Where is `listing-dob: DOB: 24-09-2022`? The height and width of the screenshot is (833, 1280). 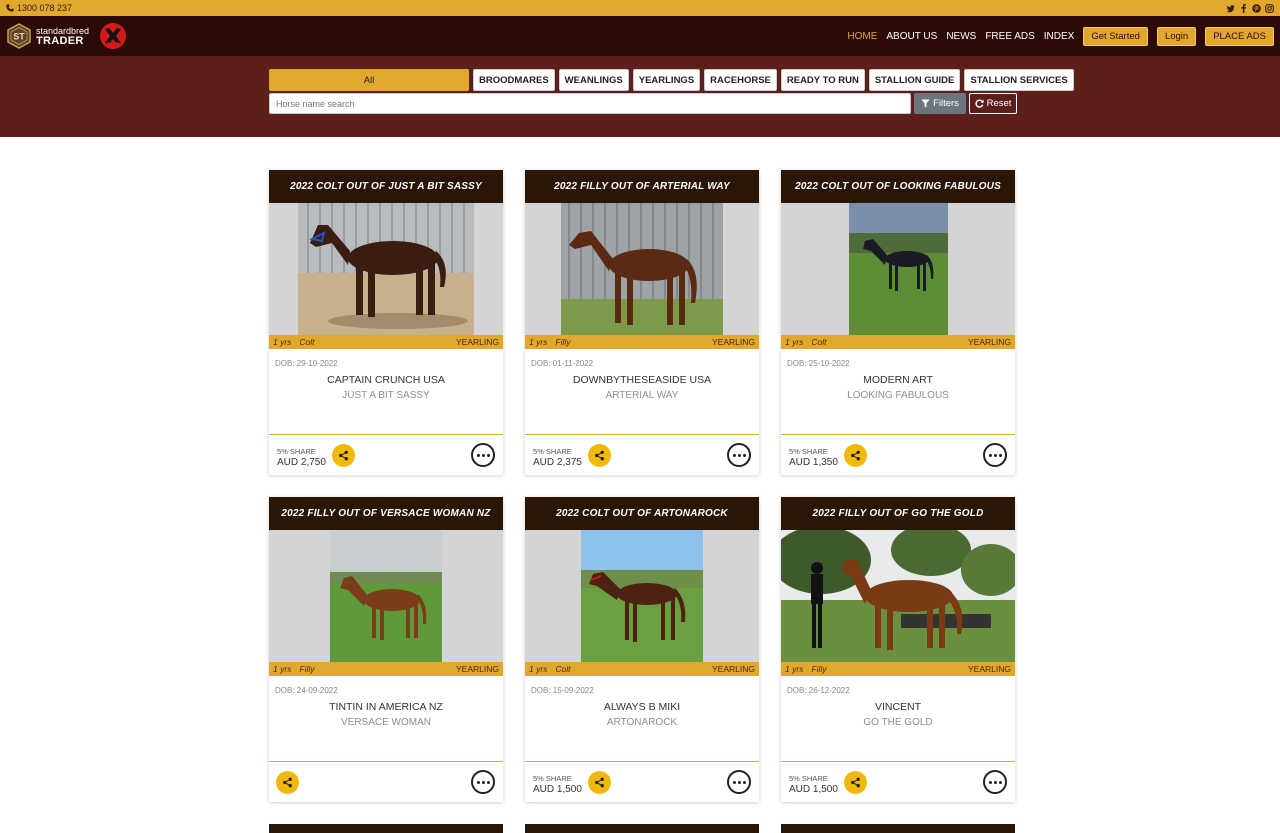 listing-dob: DOB: 24-09-2022 is located at coordinates (306, 690).